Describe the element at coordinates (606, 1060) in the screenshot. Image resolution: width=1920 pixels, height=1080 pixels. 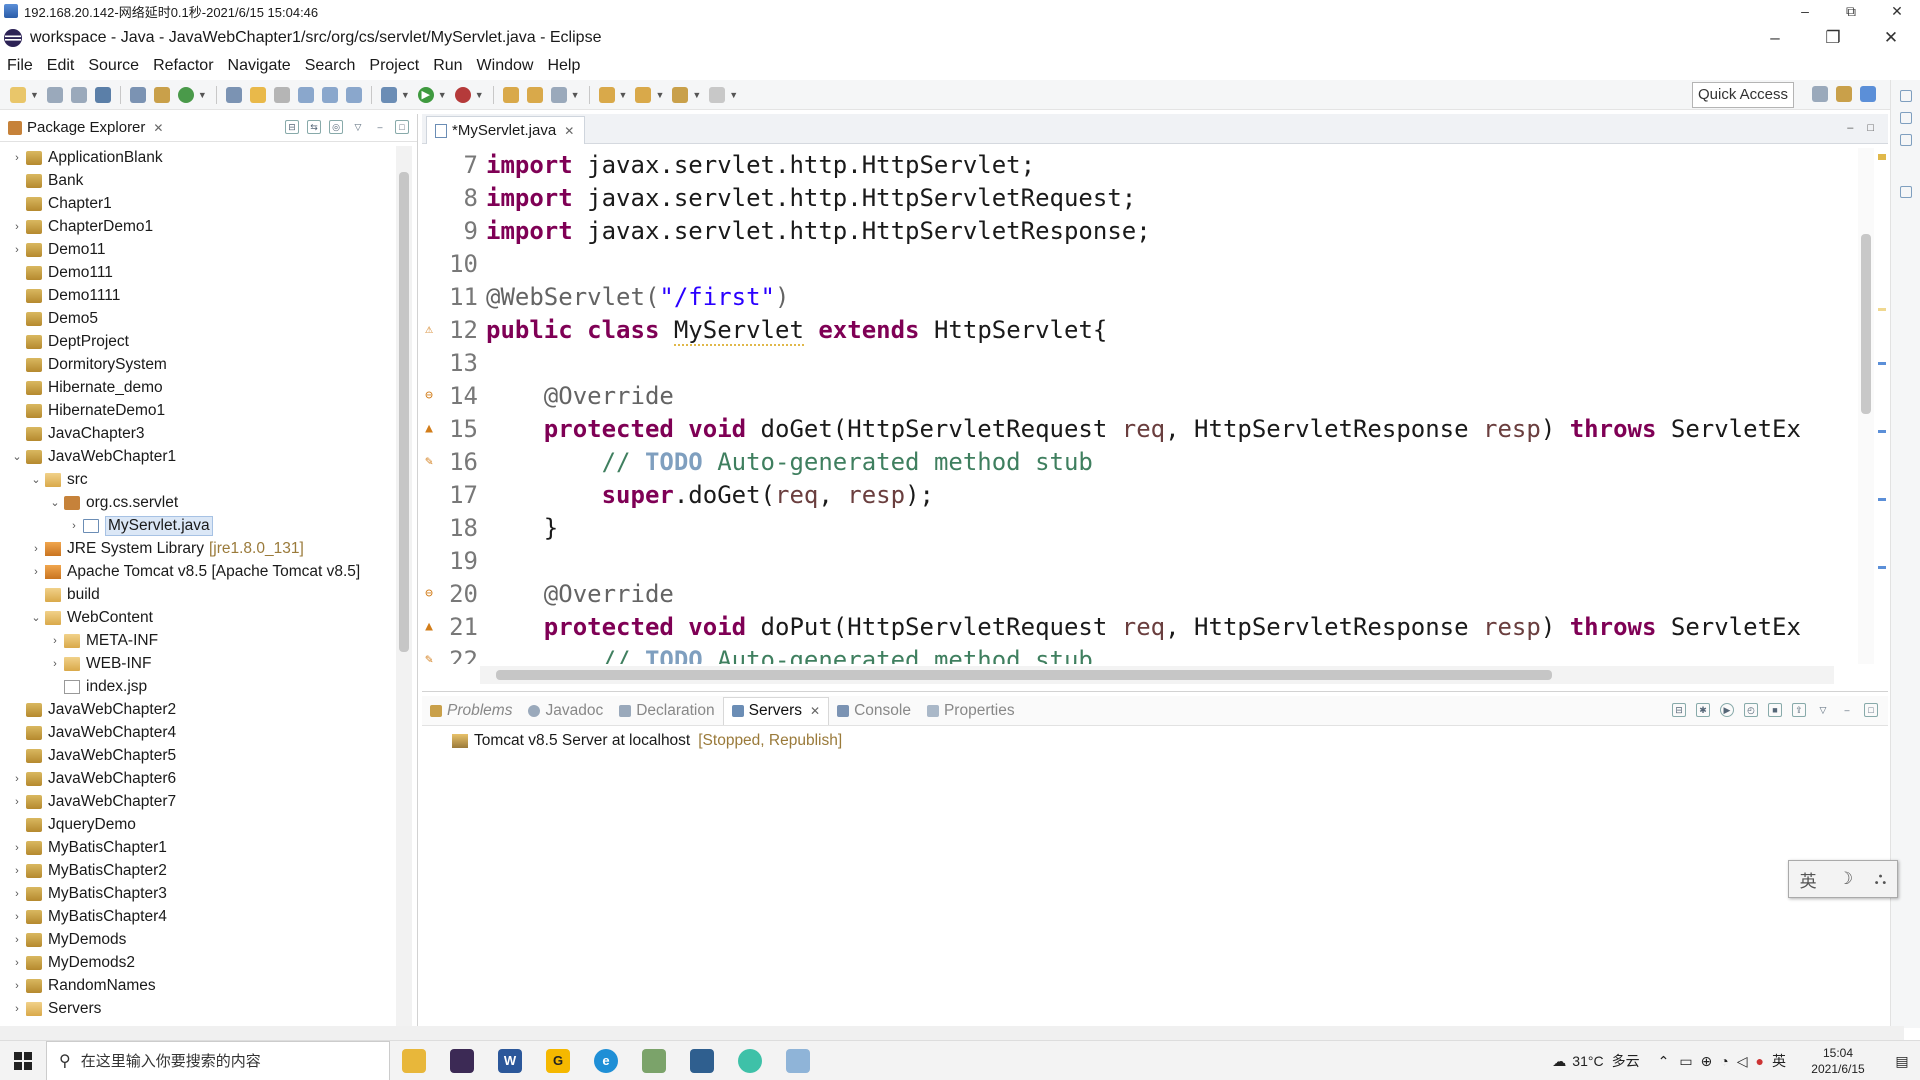
I see `taskbar-edge: e` at that location.